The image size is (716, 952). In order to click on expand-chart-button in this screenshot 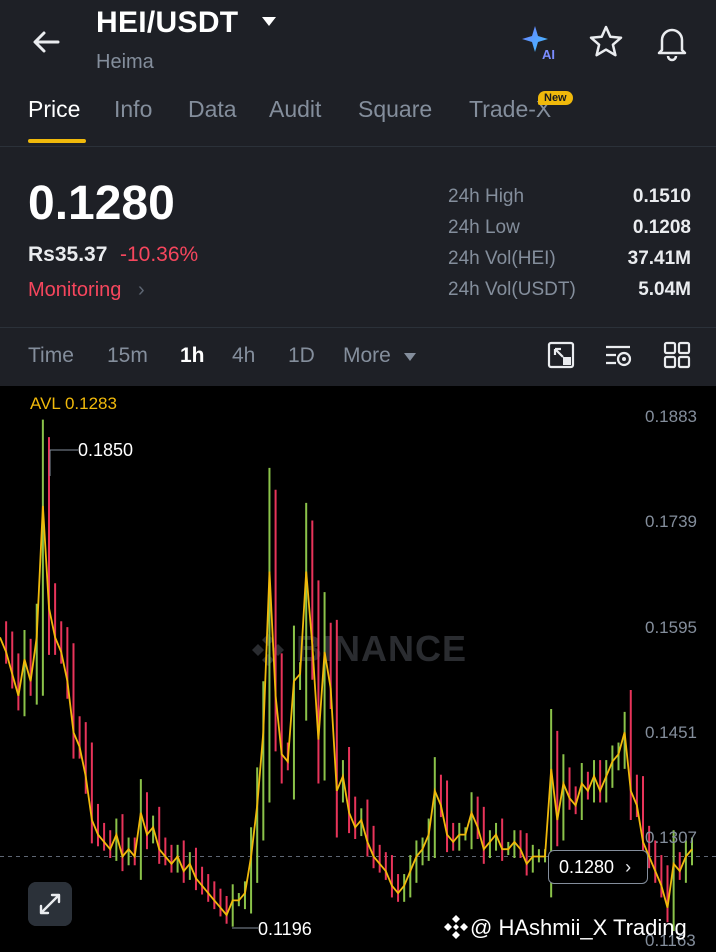, I will do `click(50, 904)`.